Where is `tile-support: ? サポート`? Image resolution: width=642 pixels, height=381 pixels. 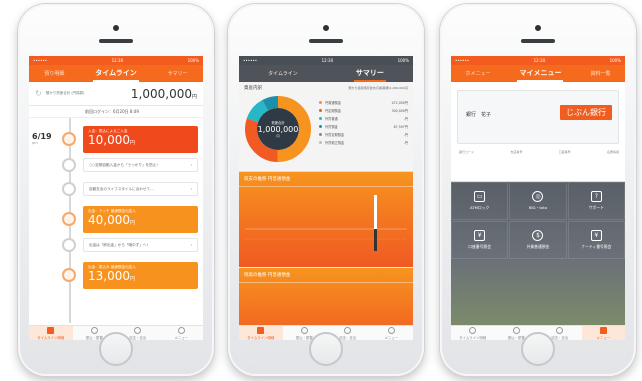
tile-support: ? サポート is located at coordinates (596, 201).